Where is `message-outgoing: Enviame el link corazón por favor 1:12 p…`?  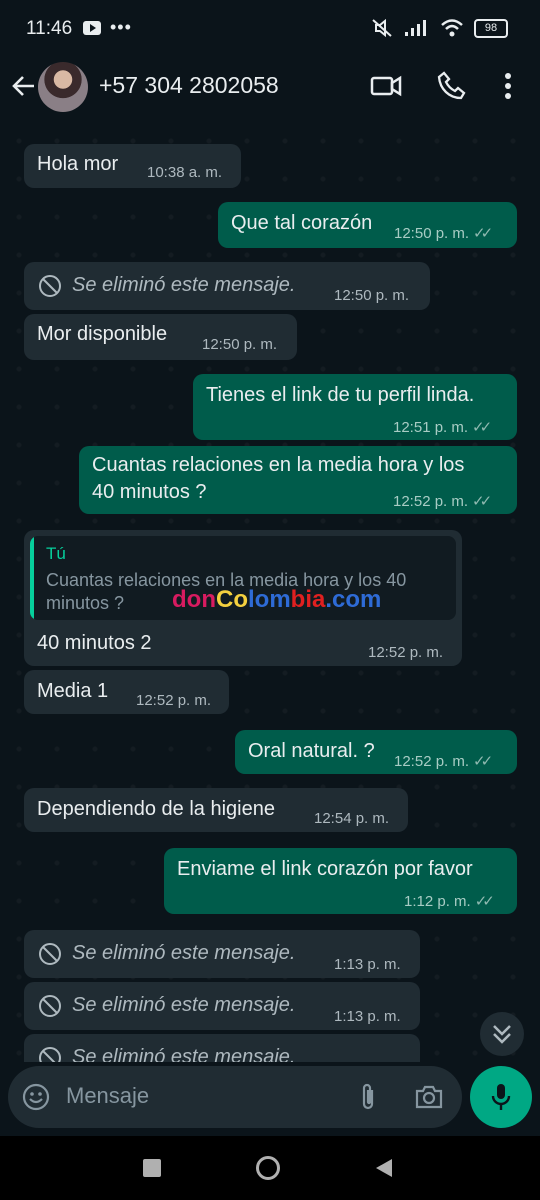 message-outgoing: Enviame el link corazón por favor 1:12 p… is located at coordinates (340, 881).